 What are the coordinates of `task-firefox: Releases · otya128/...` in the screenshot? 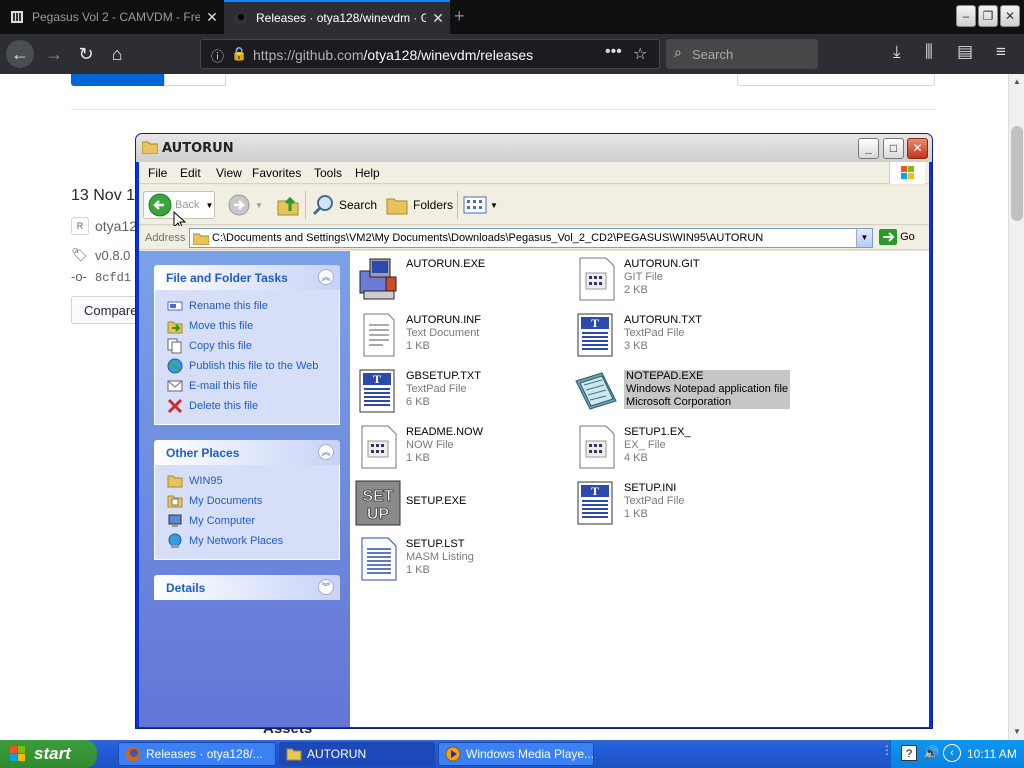 It's located at (197, 754).